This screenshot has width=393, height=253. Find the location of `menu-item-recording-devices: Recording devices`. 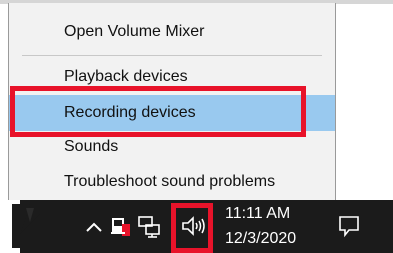

menu-item-recording-devices: Recording devices is located at coordinates (172, 113).